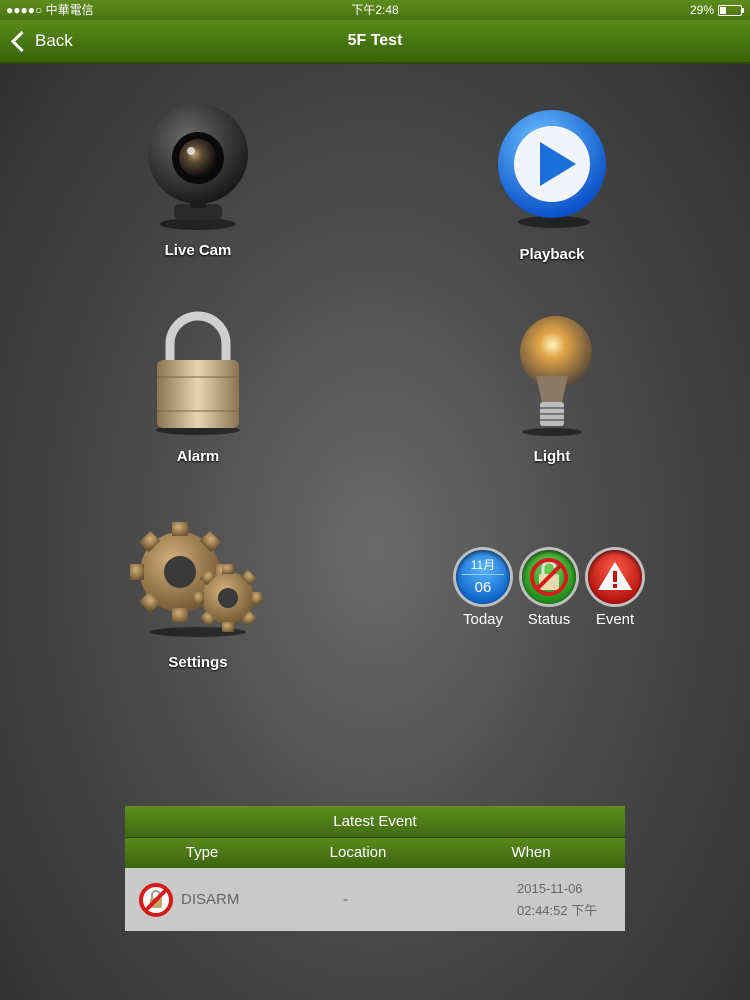 The image size is (750, 1000). I want to click on page-title: 5F Test, so click(375, 40).